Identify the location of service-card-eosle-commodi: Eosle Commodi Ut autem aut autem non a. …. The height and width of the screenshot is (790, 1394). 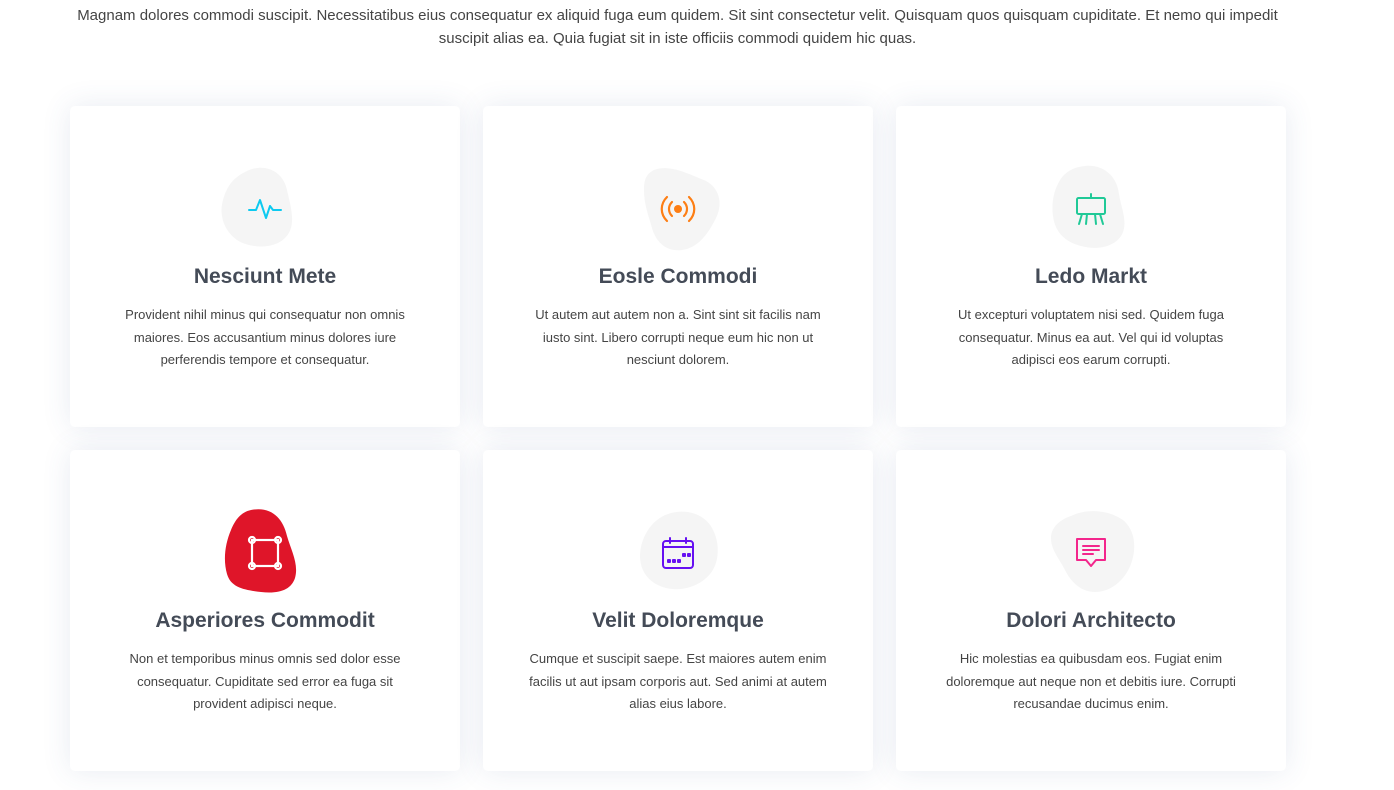
(678, 266).